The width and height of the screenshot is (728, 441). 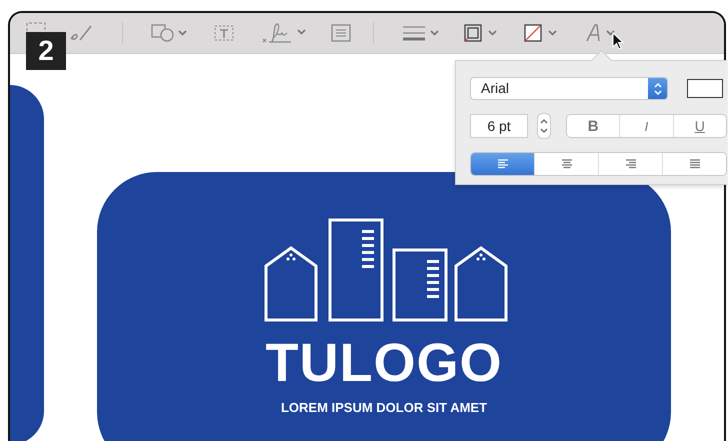 I want to click on logo-tagline: LOREM IPSUM DOLOR SIT AMET, so click(x=384, y=407).